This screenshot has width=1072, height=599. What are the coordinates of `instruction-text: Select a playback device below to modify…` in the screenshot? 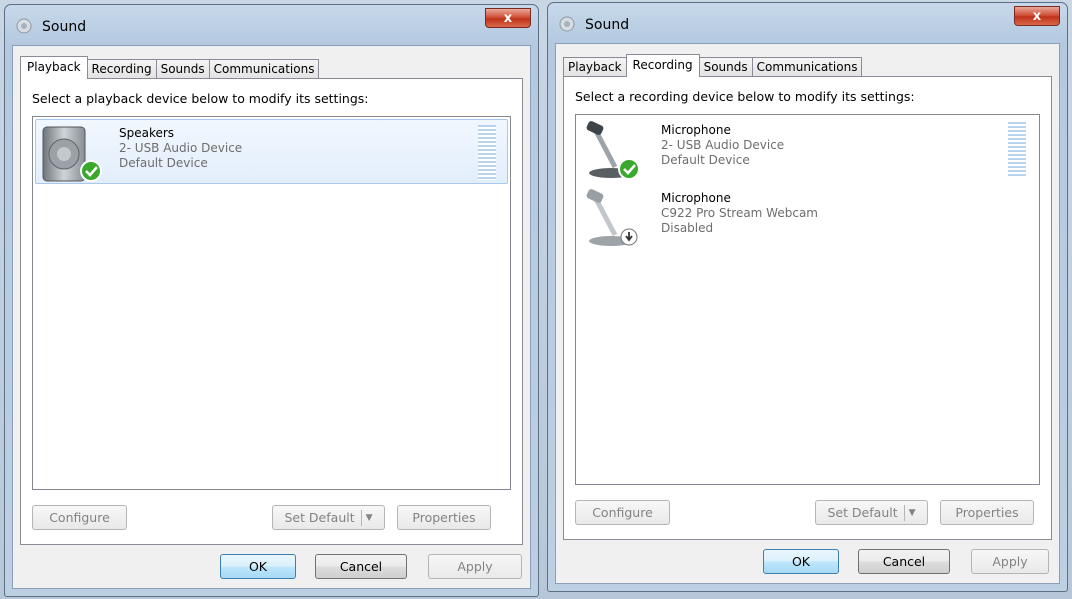 It's located at (200, 98).